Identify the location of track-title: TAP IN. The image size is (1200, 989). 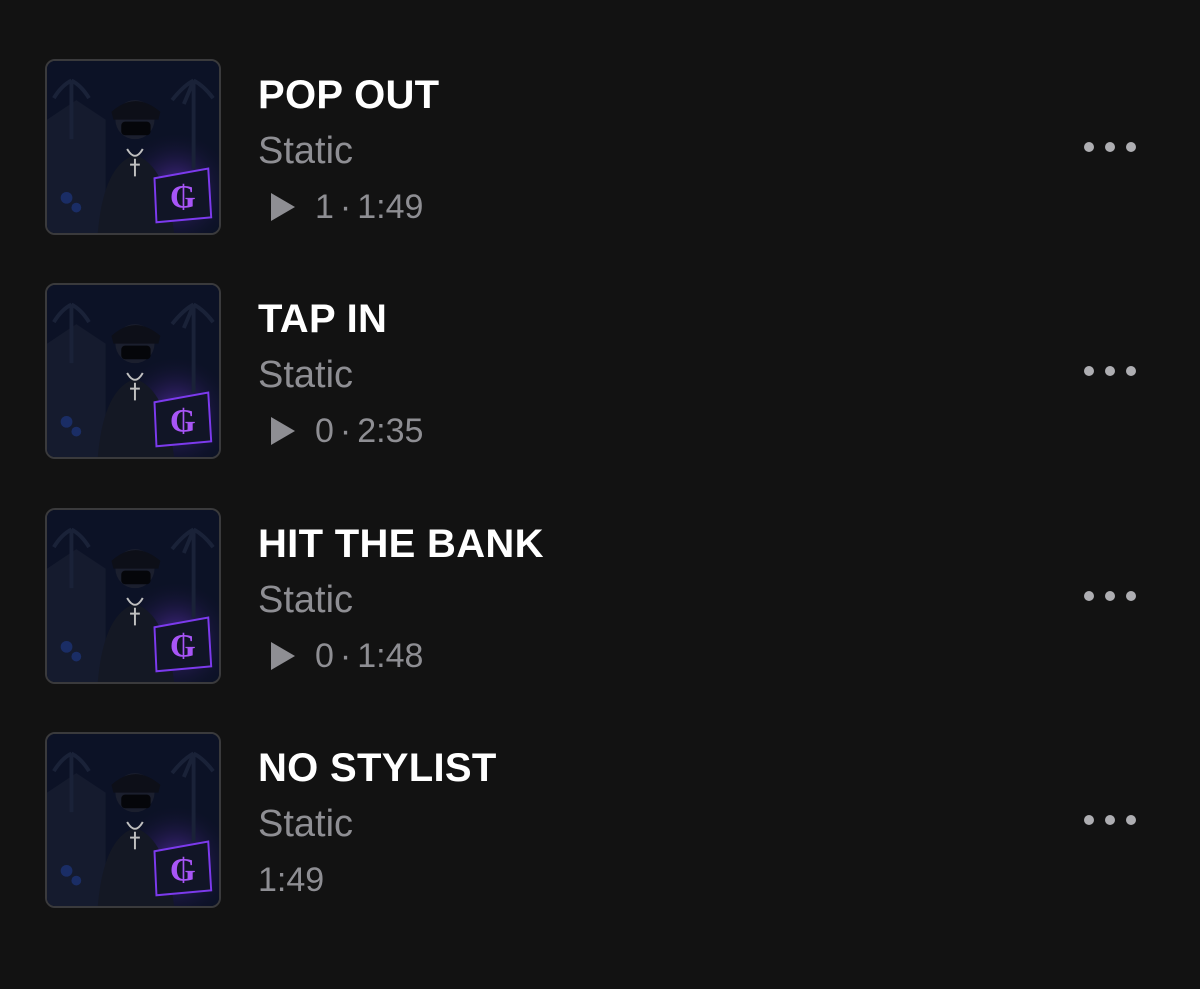
(322, 319).